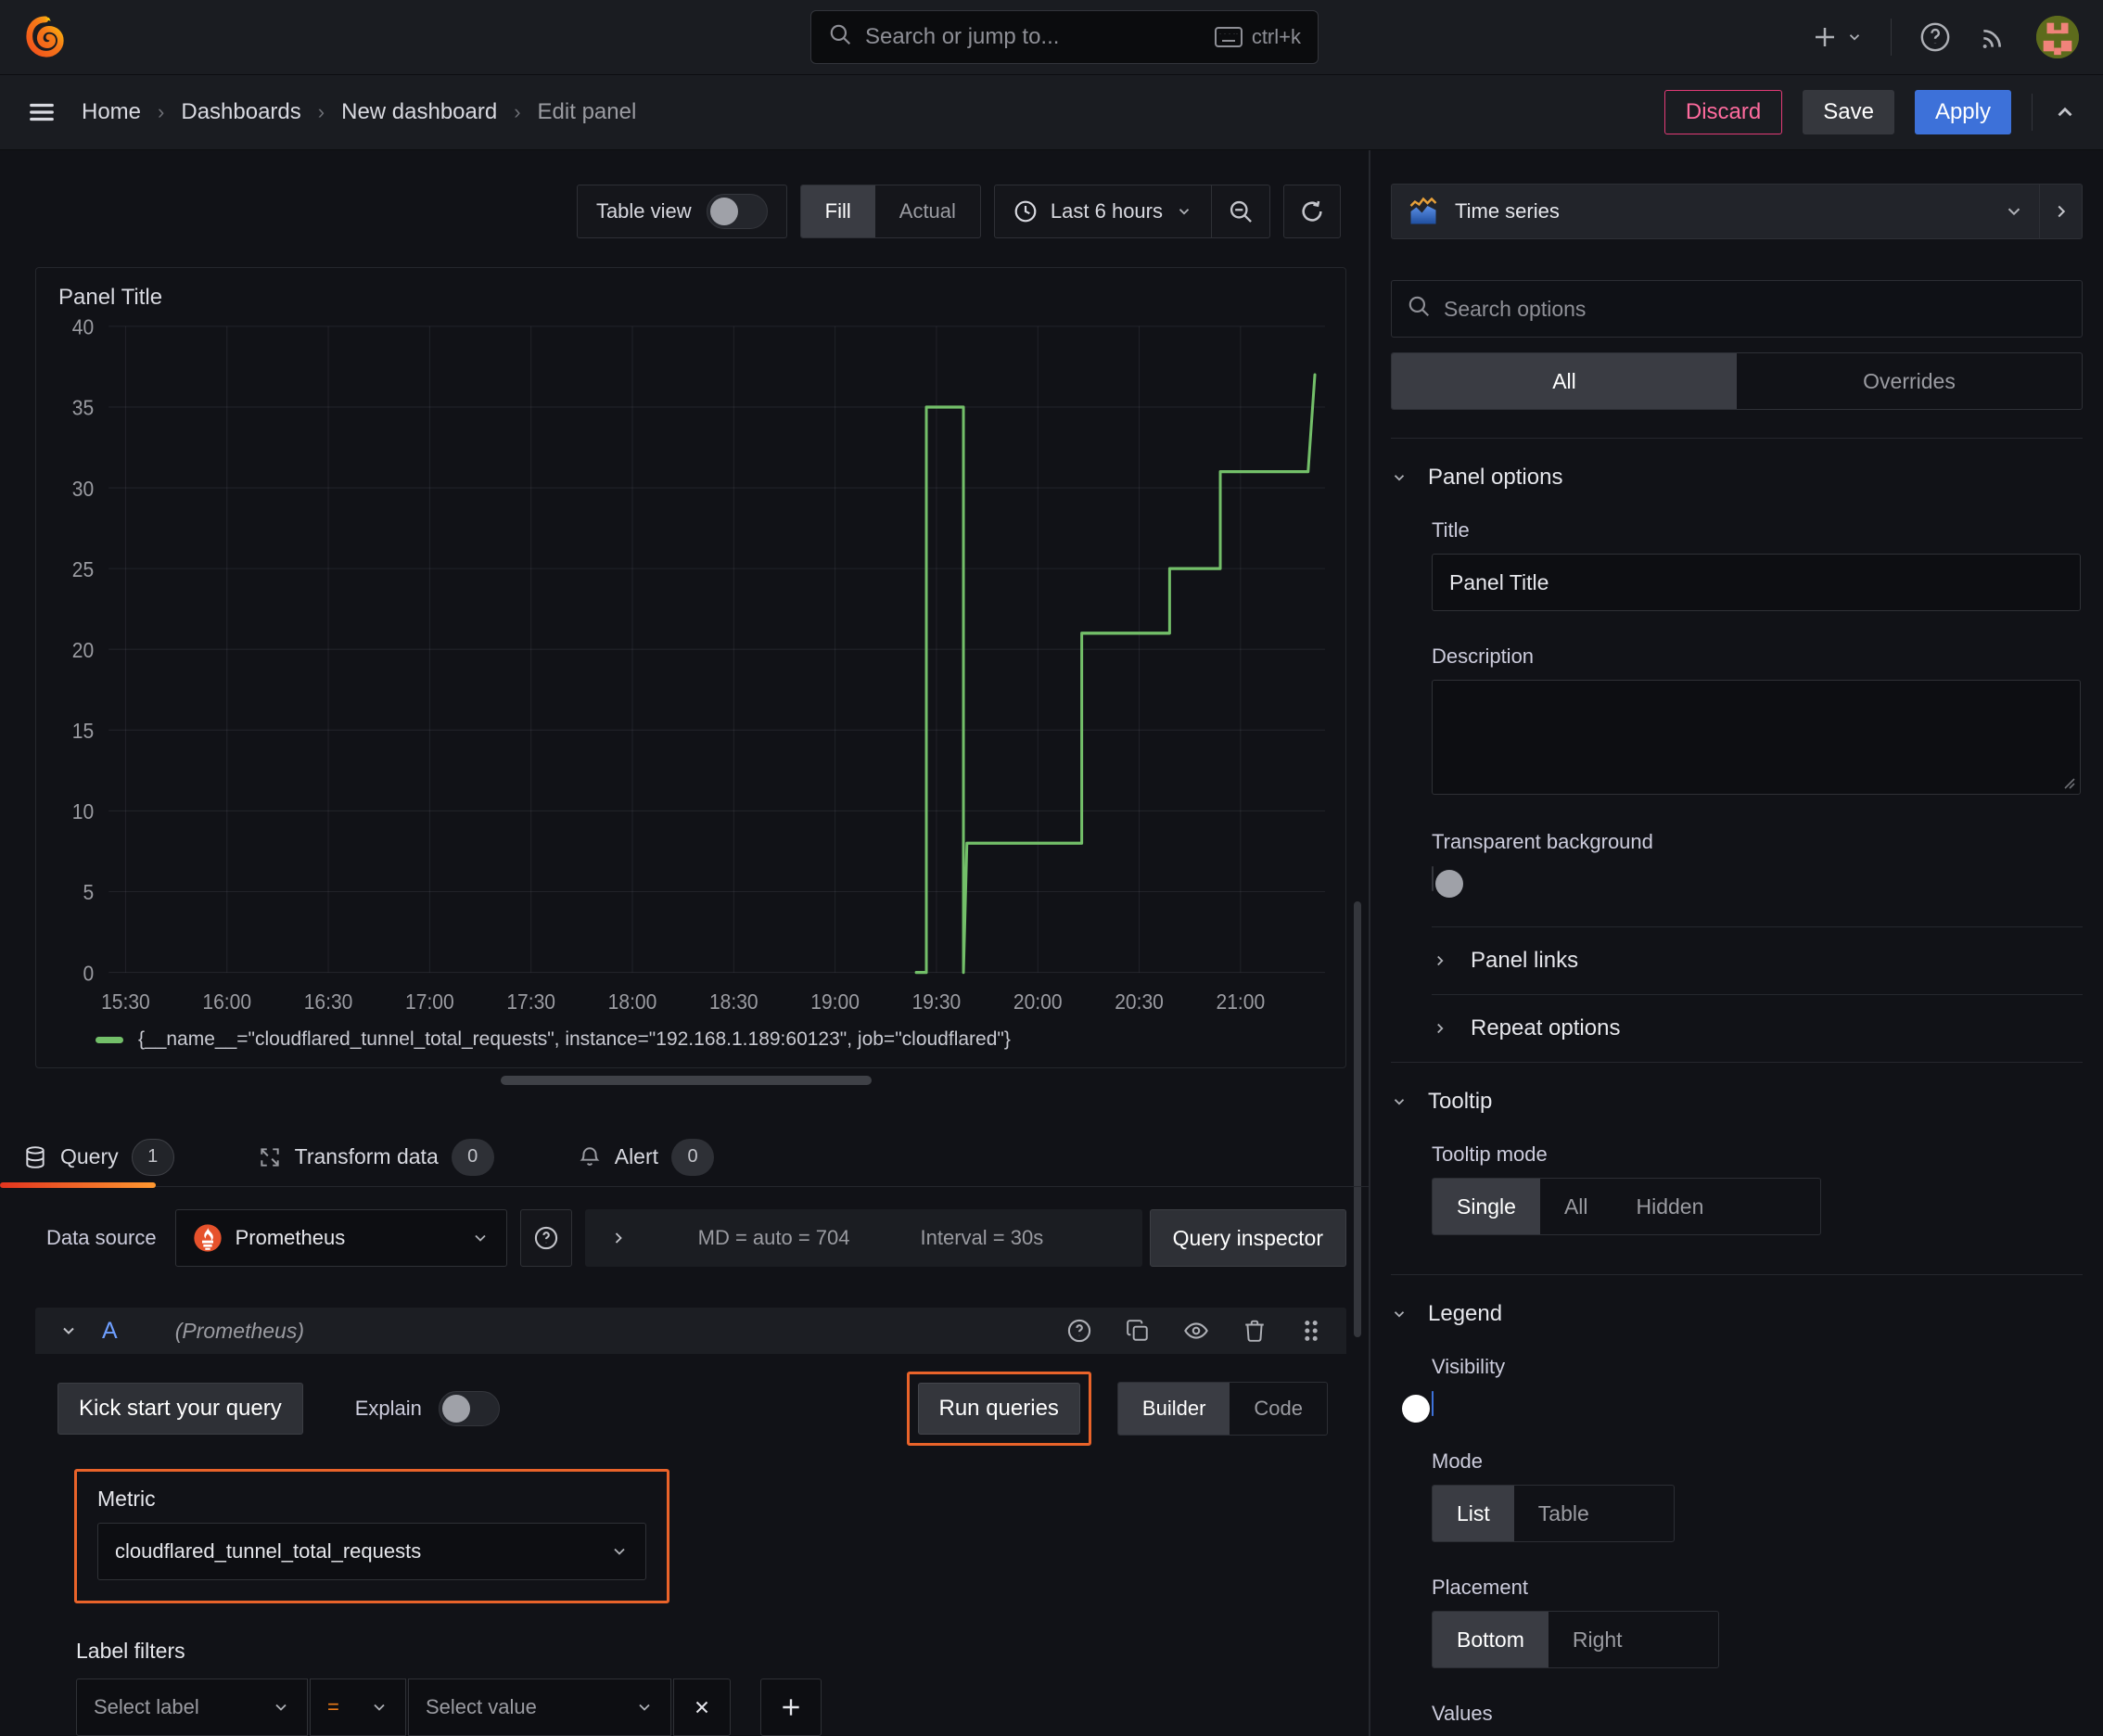 Image resolution: width=2103 pixels, height=1736 pixels. What do you see at coordinates (45, 37) in the screenshot?
I see `grafana-logo-icon` at bounding box center [45, 37].